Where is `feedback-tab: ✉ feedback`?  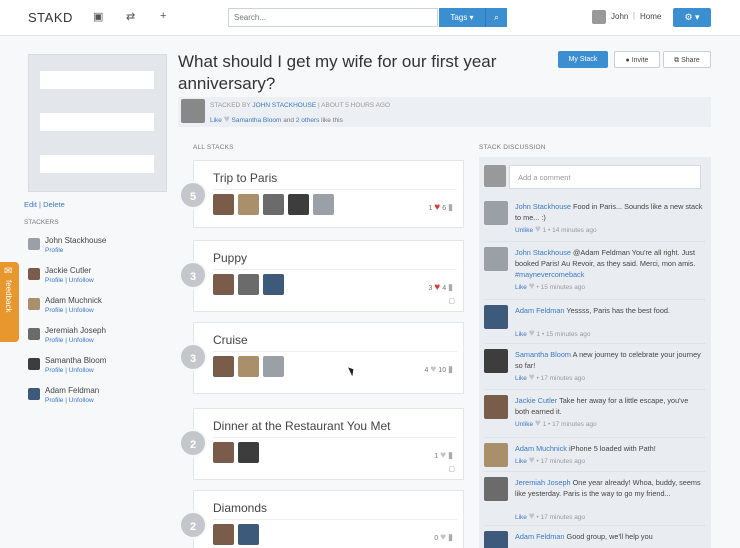 feedback-tab: ✉ feedback is located at coordinates (9, 302).